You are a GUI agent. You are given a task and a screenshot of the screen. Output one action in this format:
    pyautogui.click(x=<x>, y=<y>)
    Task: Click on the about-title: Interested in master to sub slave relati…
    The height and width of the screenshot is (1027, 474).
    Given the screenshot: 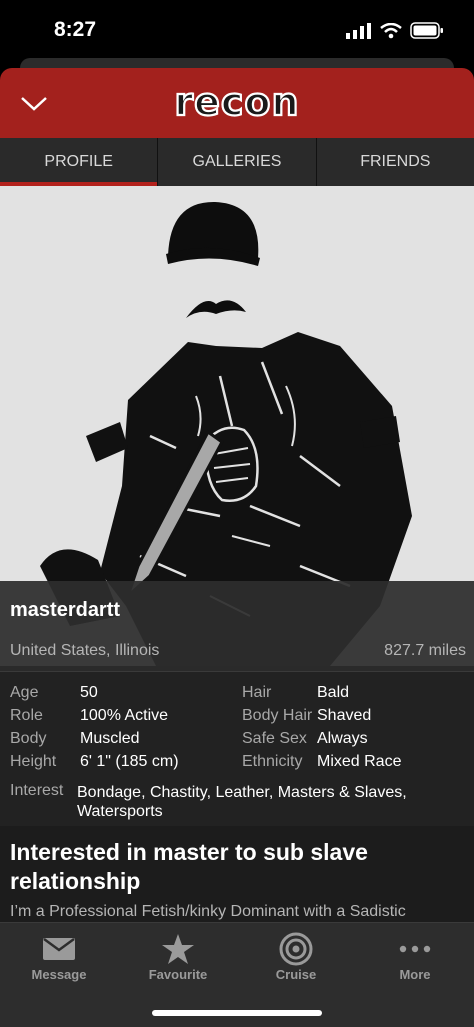 What is the action you would take?
    pyautogui.click(x=189, y=866)
    